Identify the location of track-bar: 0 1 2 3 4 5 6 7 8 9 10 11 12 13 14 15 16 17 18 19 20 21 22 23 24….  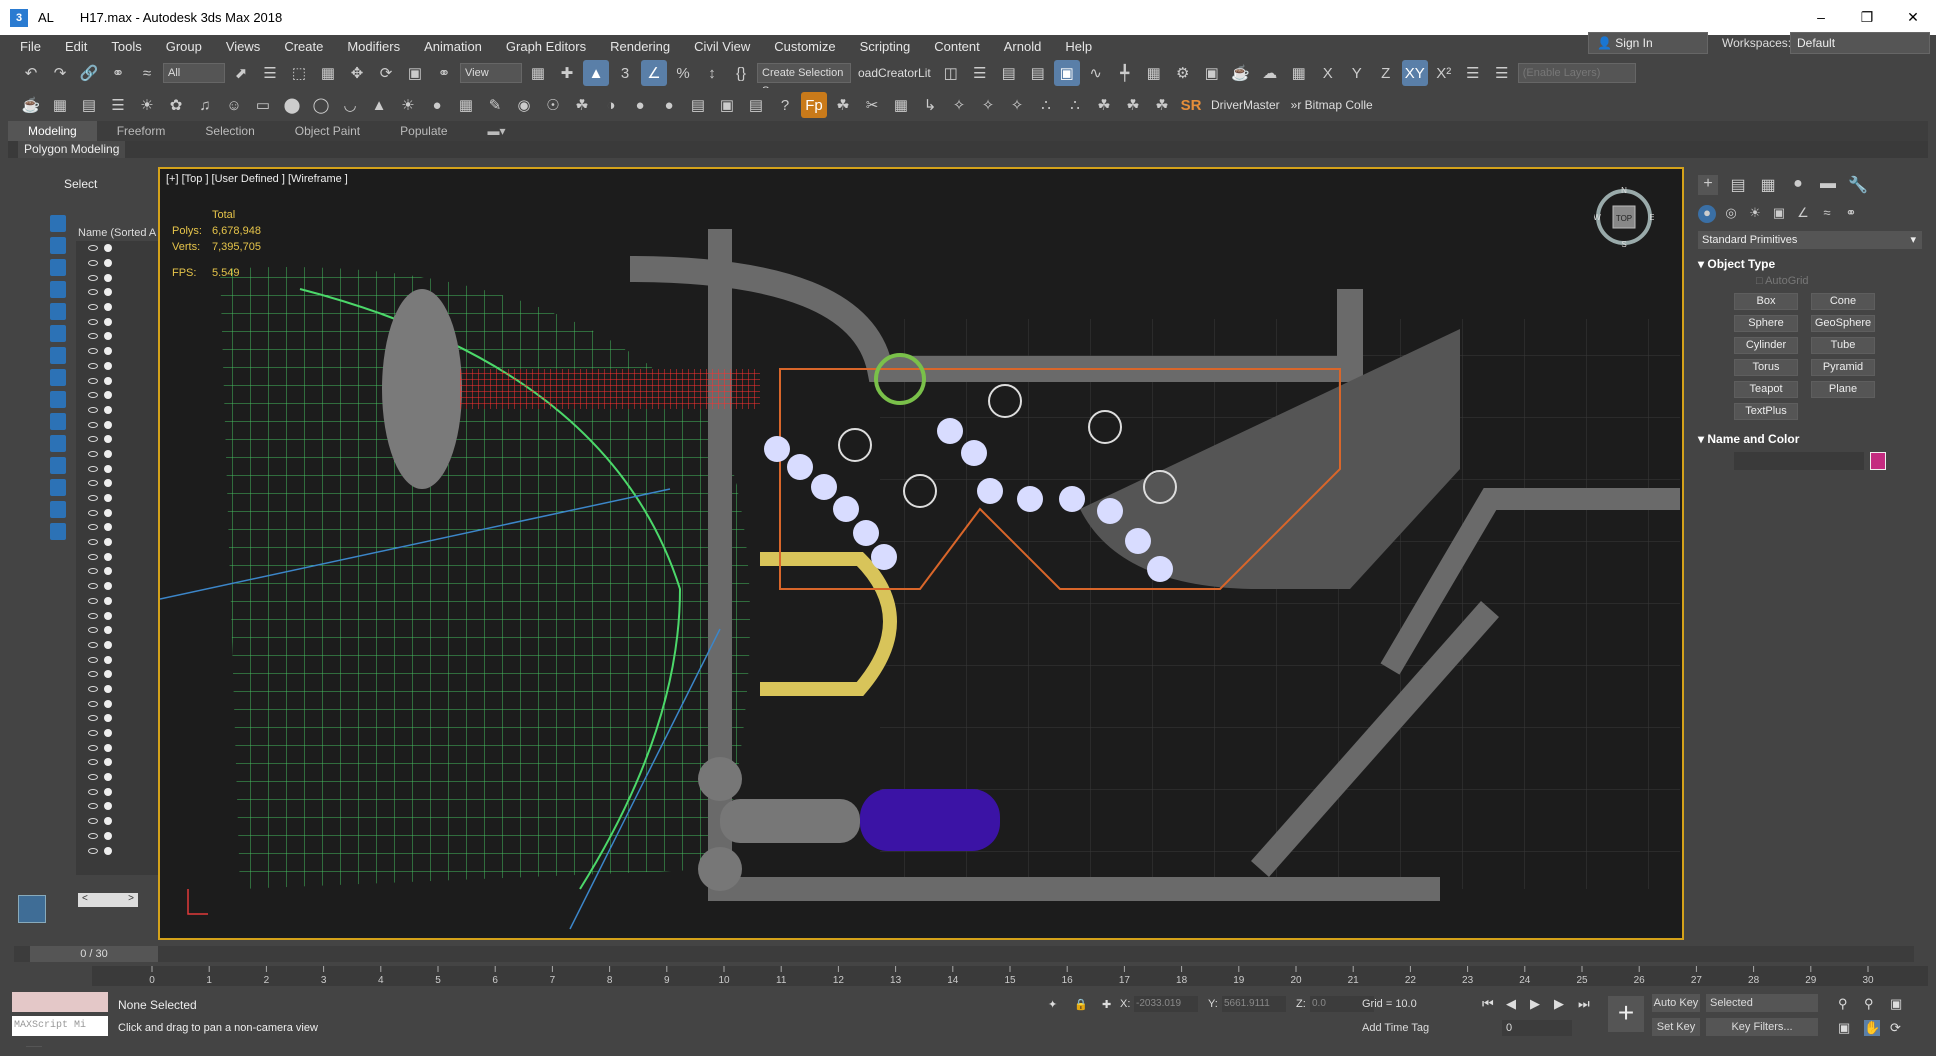
(1010, 976).